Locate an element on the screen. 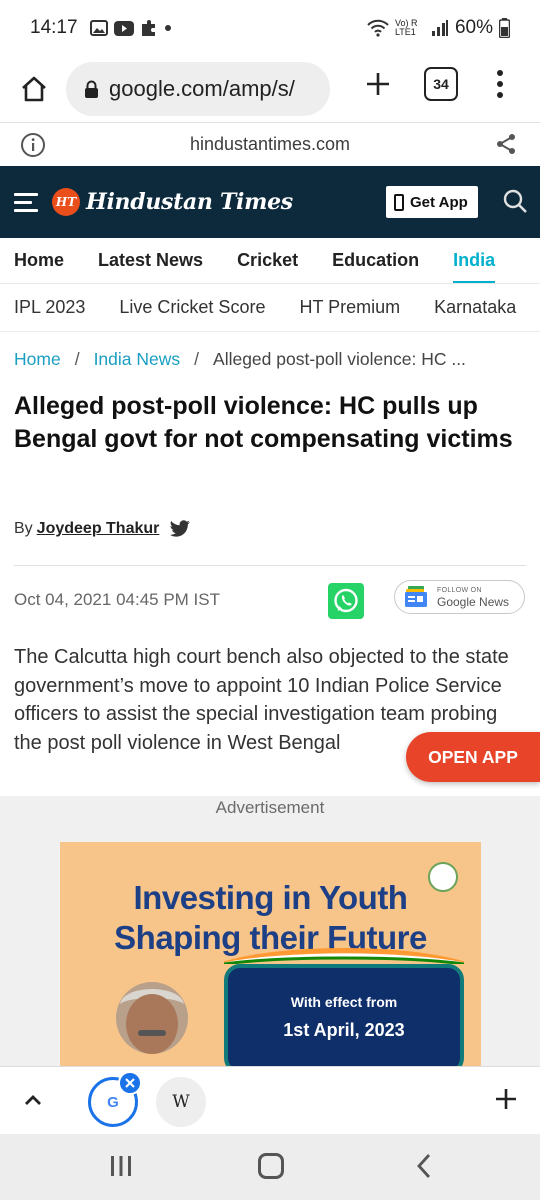 The image size is (540, 1200). nav-item-live-score: Live Cricket Score is located at coordinates (192, 307).